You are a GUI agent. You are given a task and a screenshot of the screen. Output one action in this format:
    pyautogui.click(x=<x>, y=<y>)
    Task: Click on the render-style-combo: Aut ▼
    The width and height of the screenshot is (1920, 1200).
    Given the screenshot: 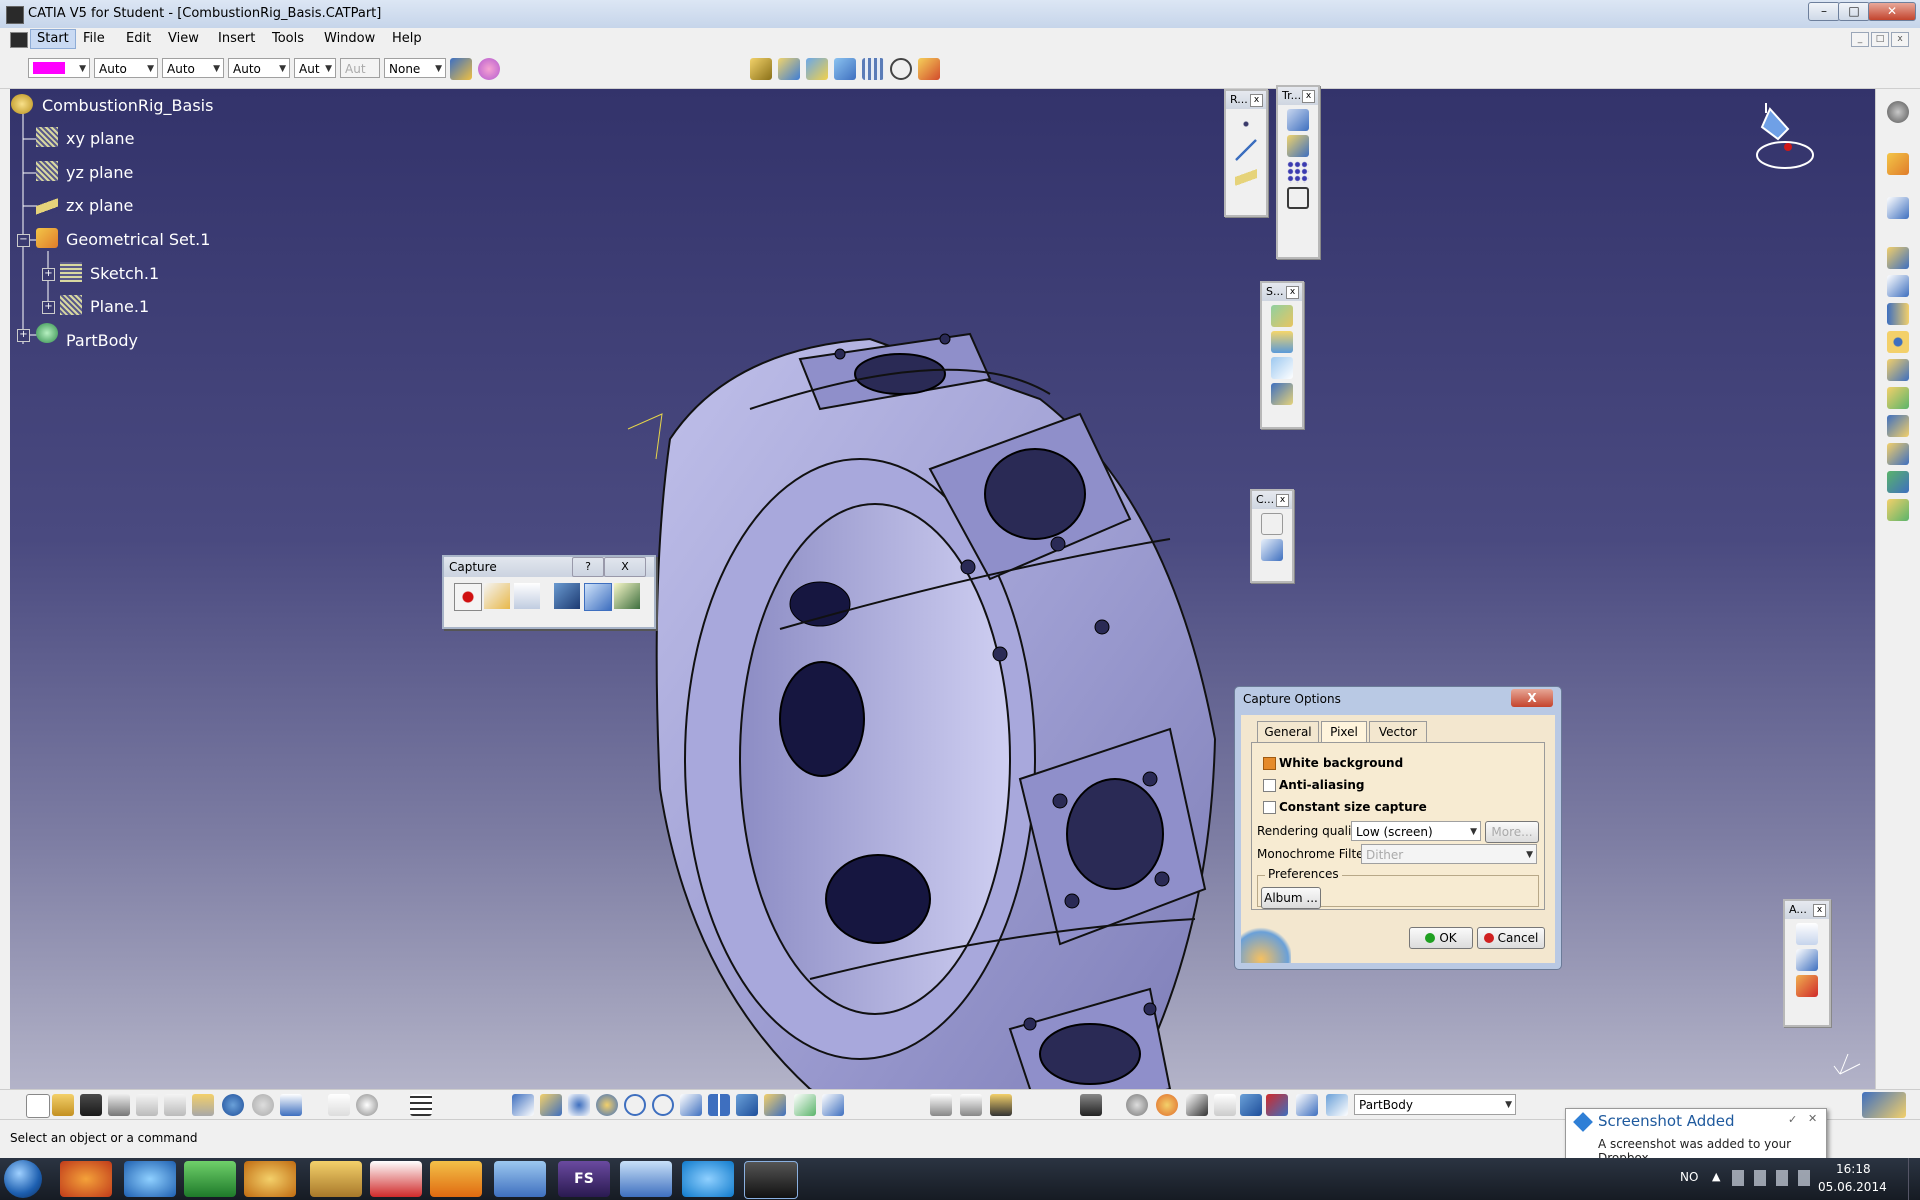 What is the action you would take?
    pyautogui.click(x=315, y=68)
    